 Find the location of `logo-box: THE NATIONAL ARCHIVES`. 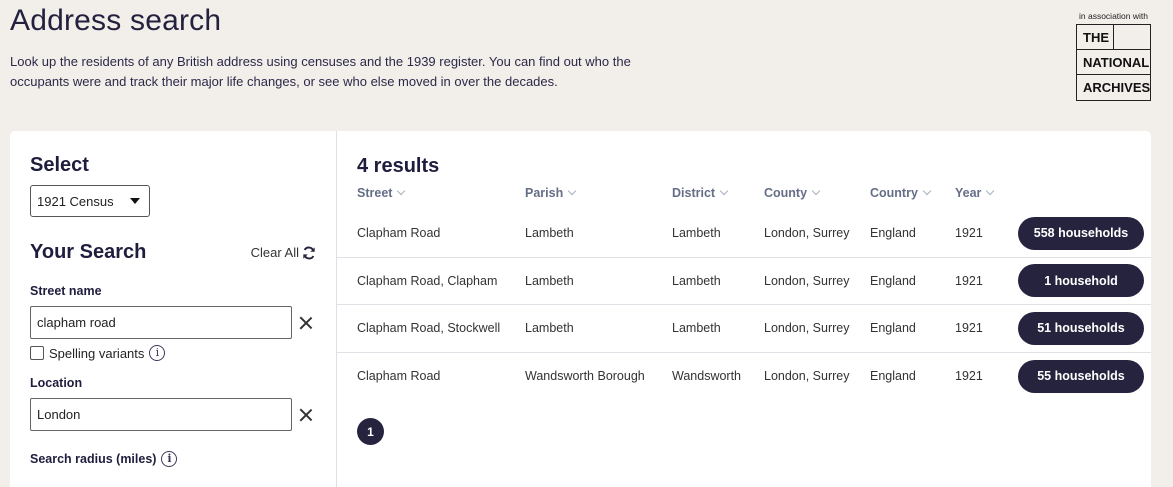

logo-box: THE NATIONAL ARCHIVES is located at coordinates (1113, 62).